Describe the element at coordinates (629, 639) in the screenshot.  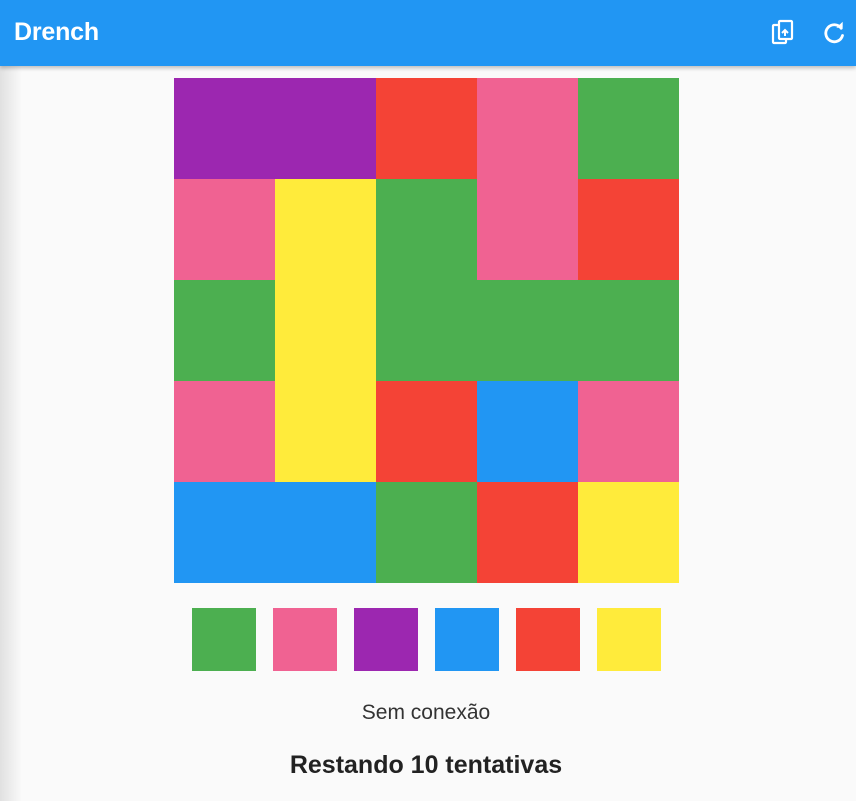
I see `color-button-yellow` at that location.